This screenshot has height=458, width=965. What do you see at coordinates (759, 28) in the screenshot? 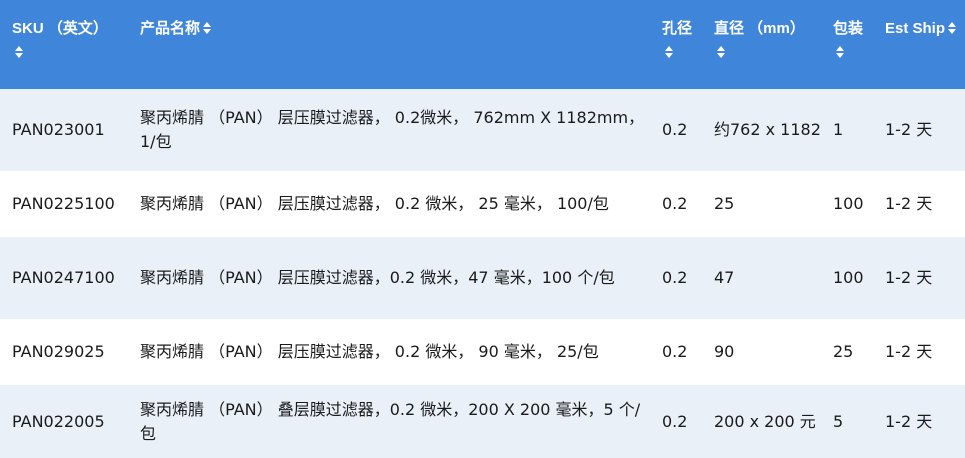
I see `column-header-diameter-label: 直径 （mm）` at bounding box center [759, 28].